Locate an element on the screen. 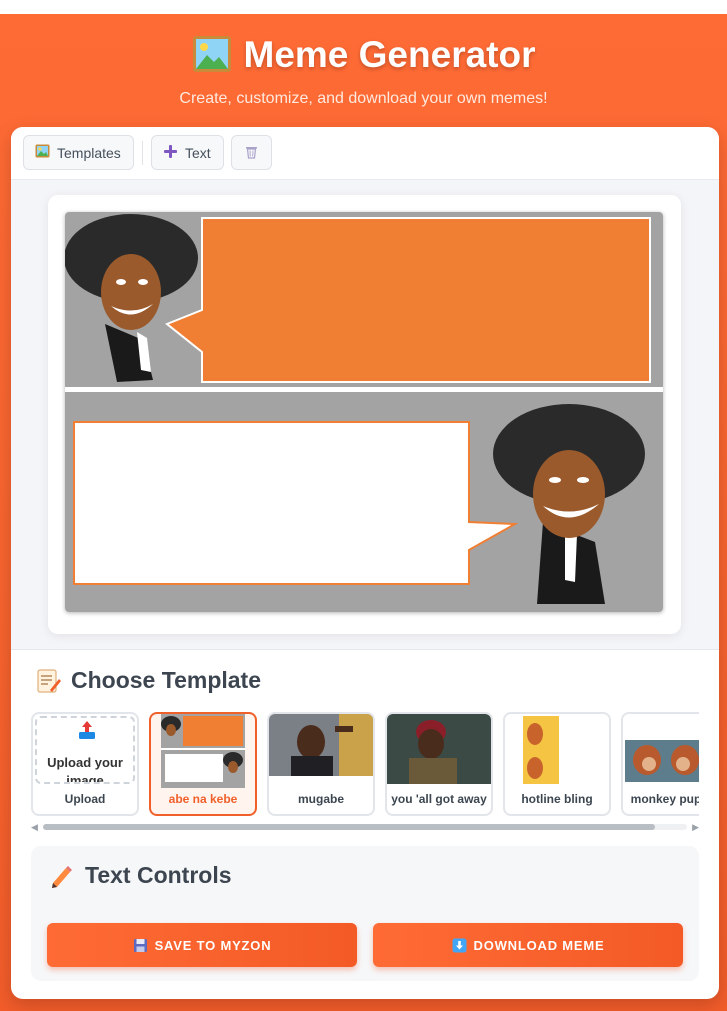 This screenshot has height=1011, width=727. template-abe-na-kebe: abe na kebe is located at coordinates (203, 764).